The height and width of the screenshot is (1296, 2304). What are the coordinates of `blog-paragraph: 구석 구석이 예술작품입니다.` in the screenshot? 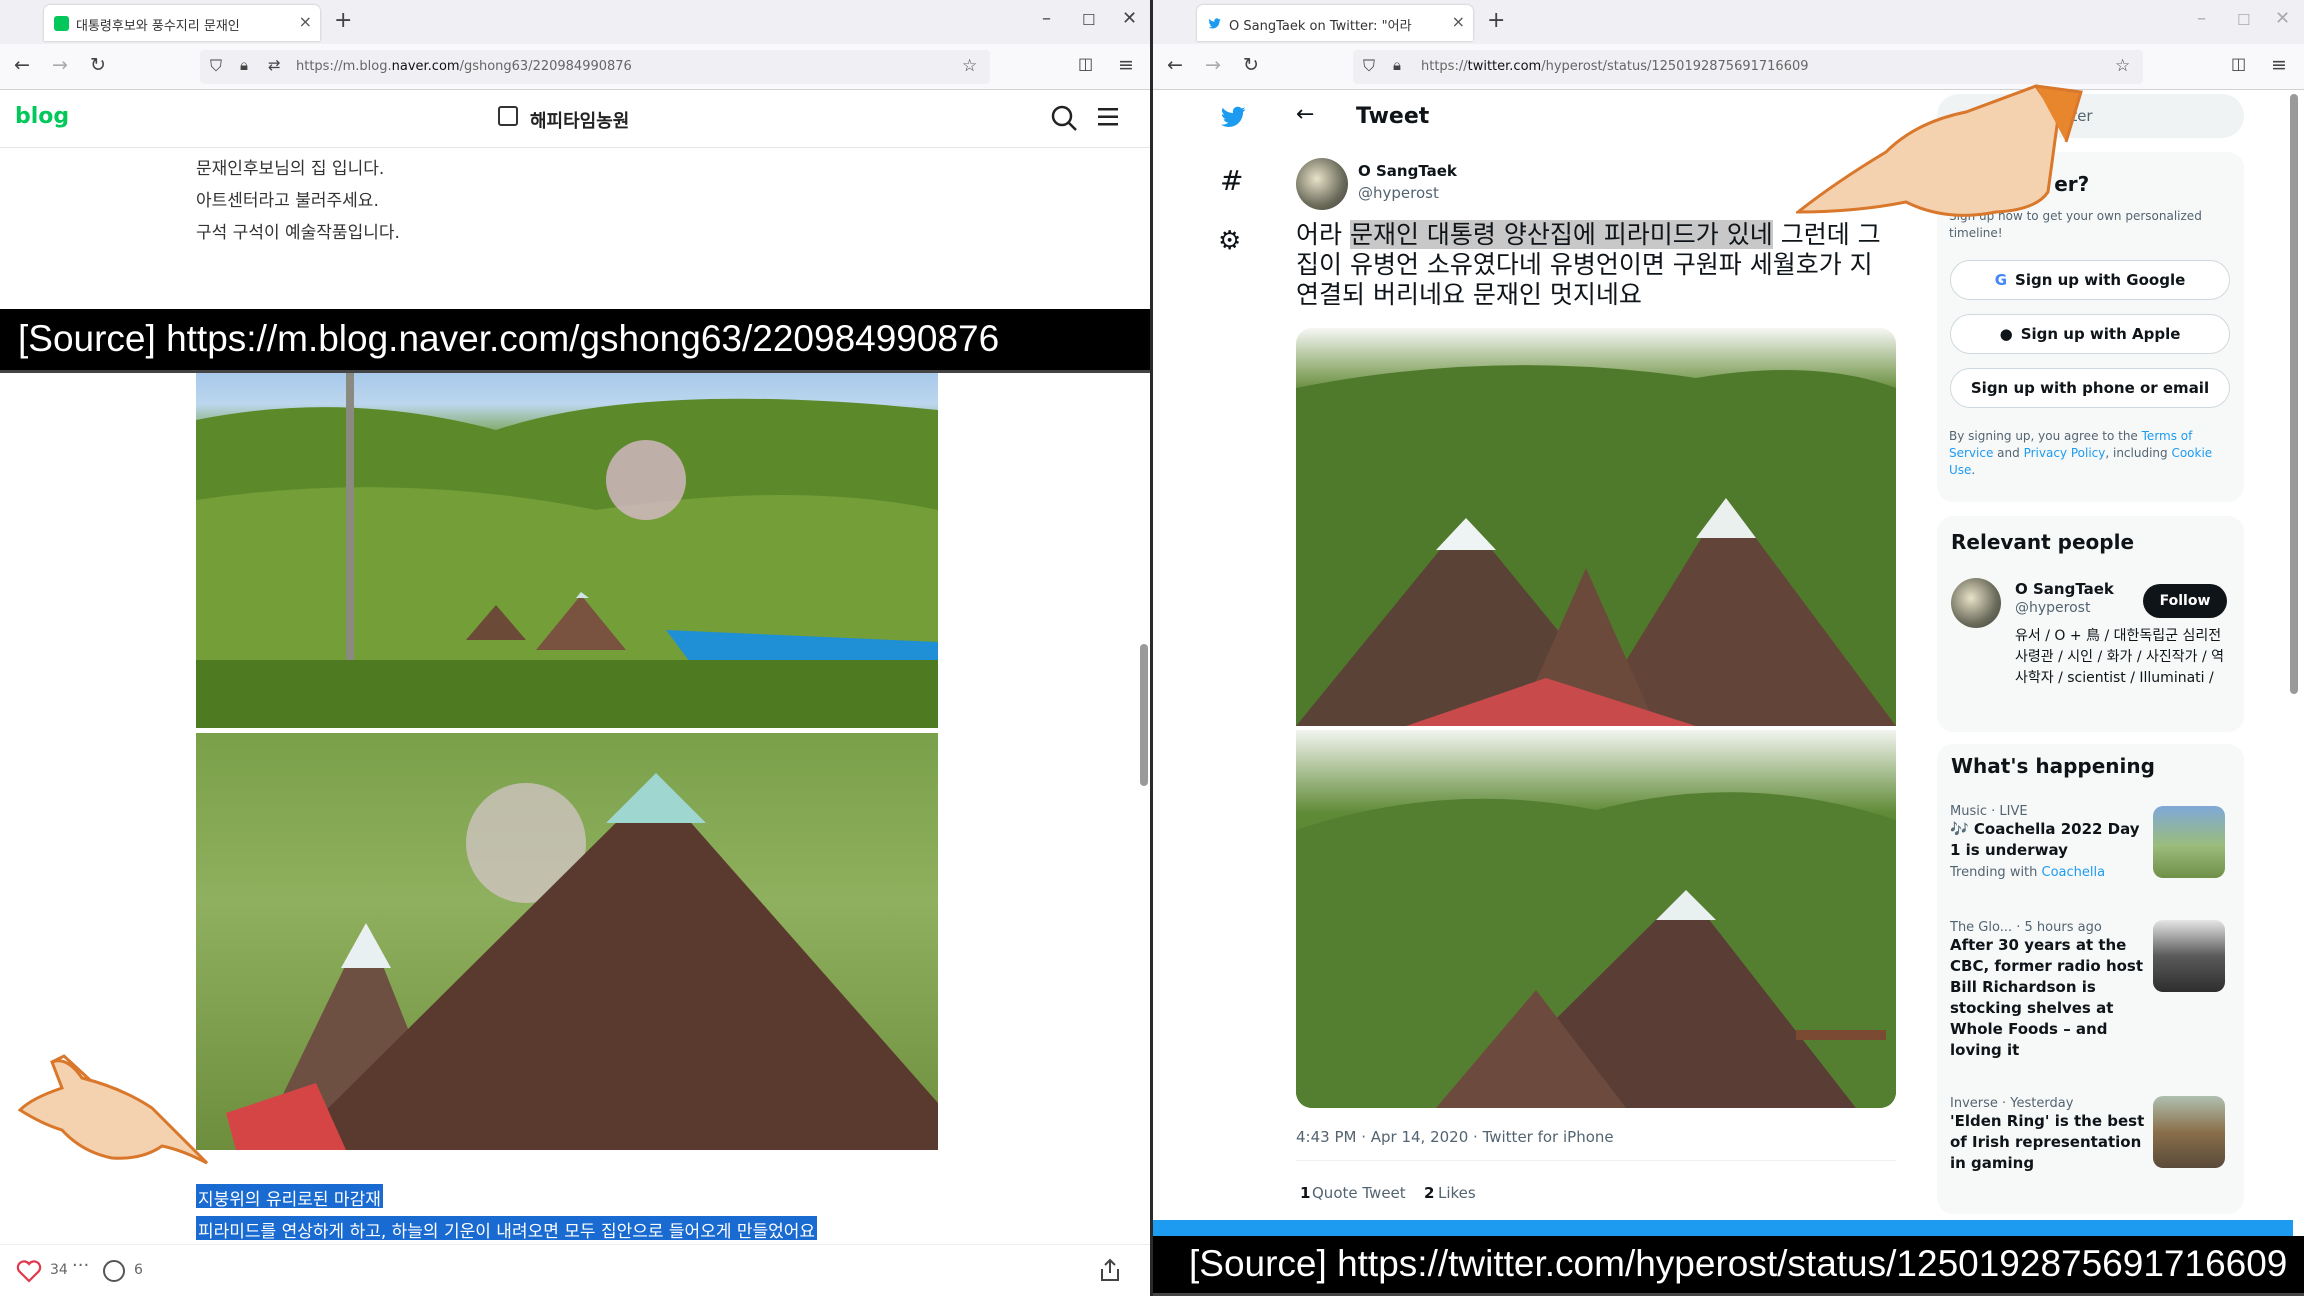 It's located at (298, 233).